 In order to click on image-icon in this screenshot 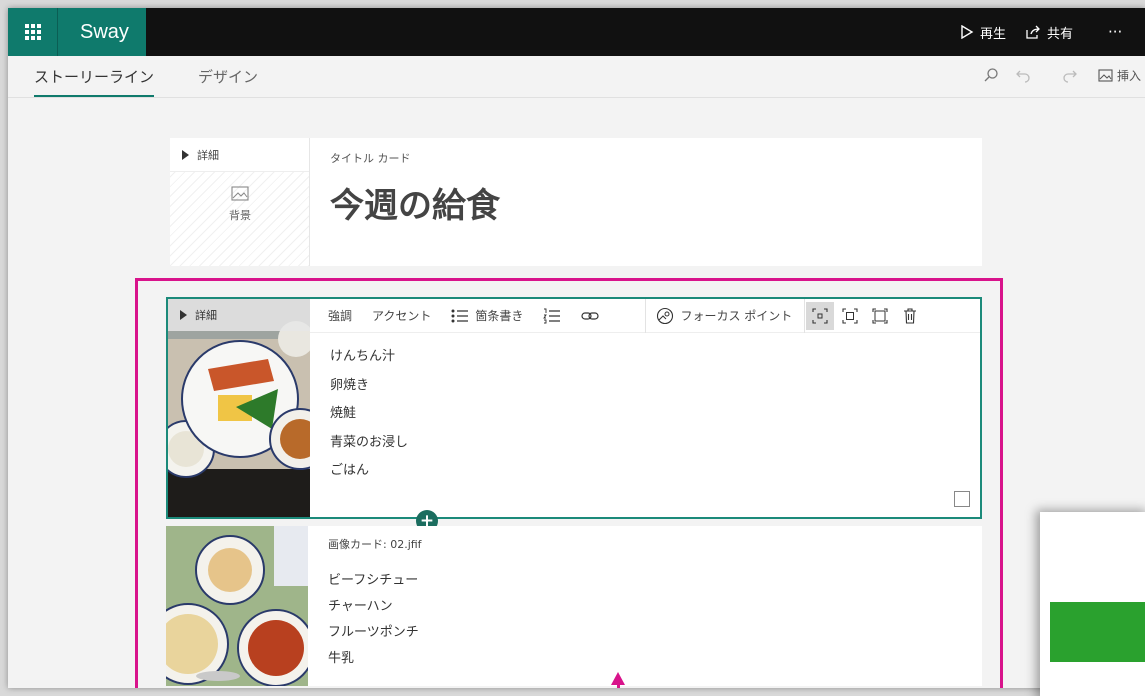, I will do `click(240, 193)`.